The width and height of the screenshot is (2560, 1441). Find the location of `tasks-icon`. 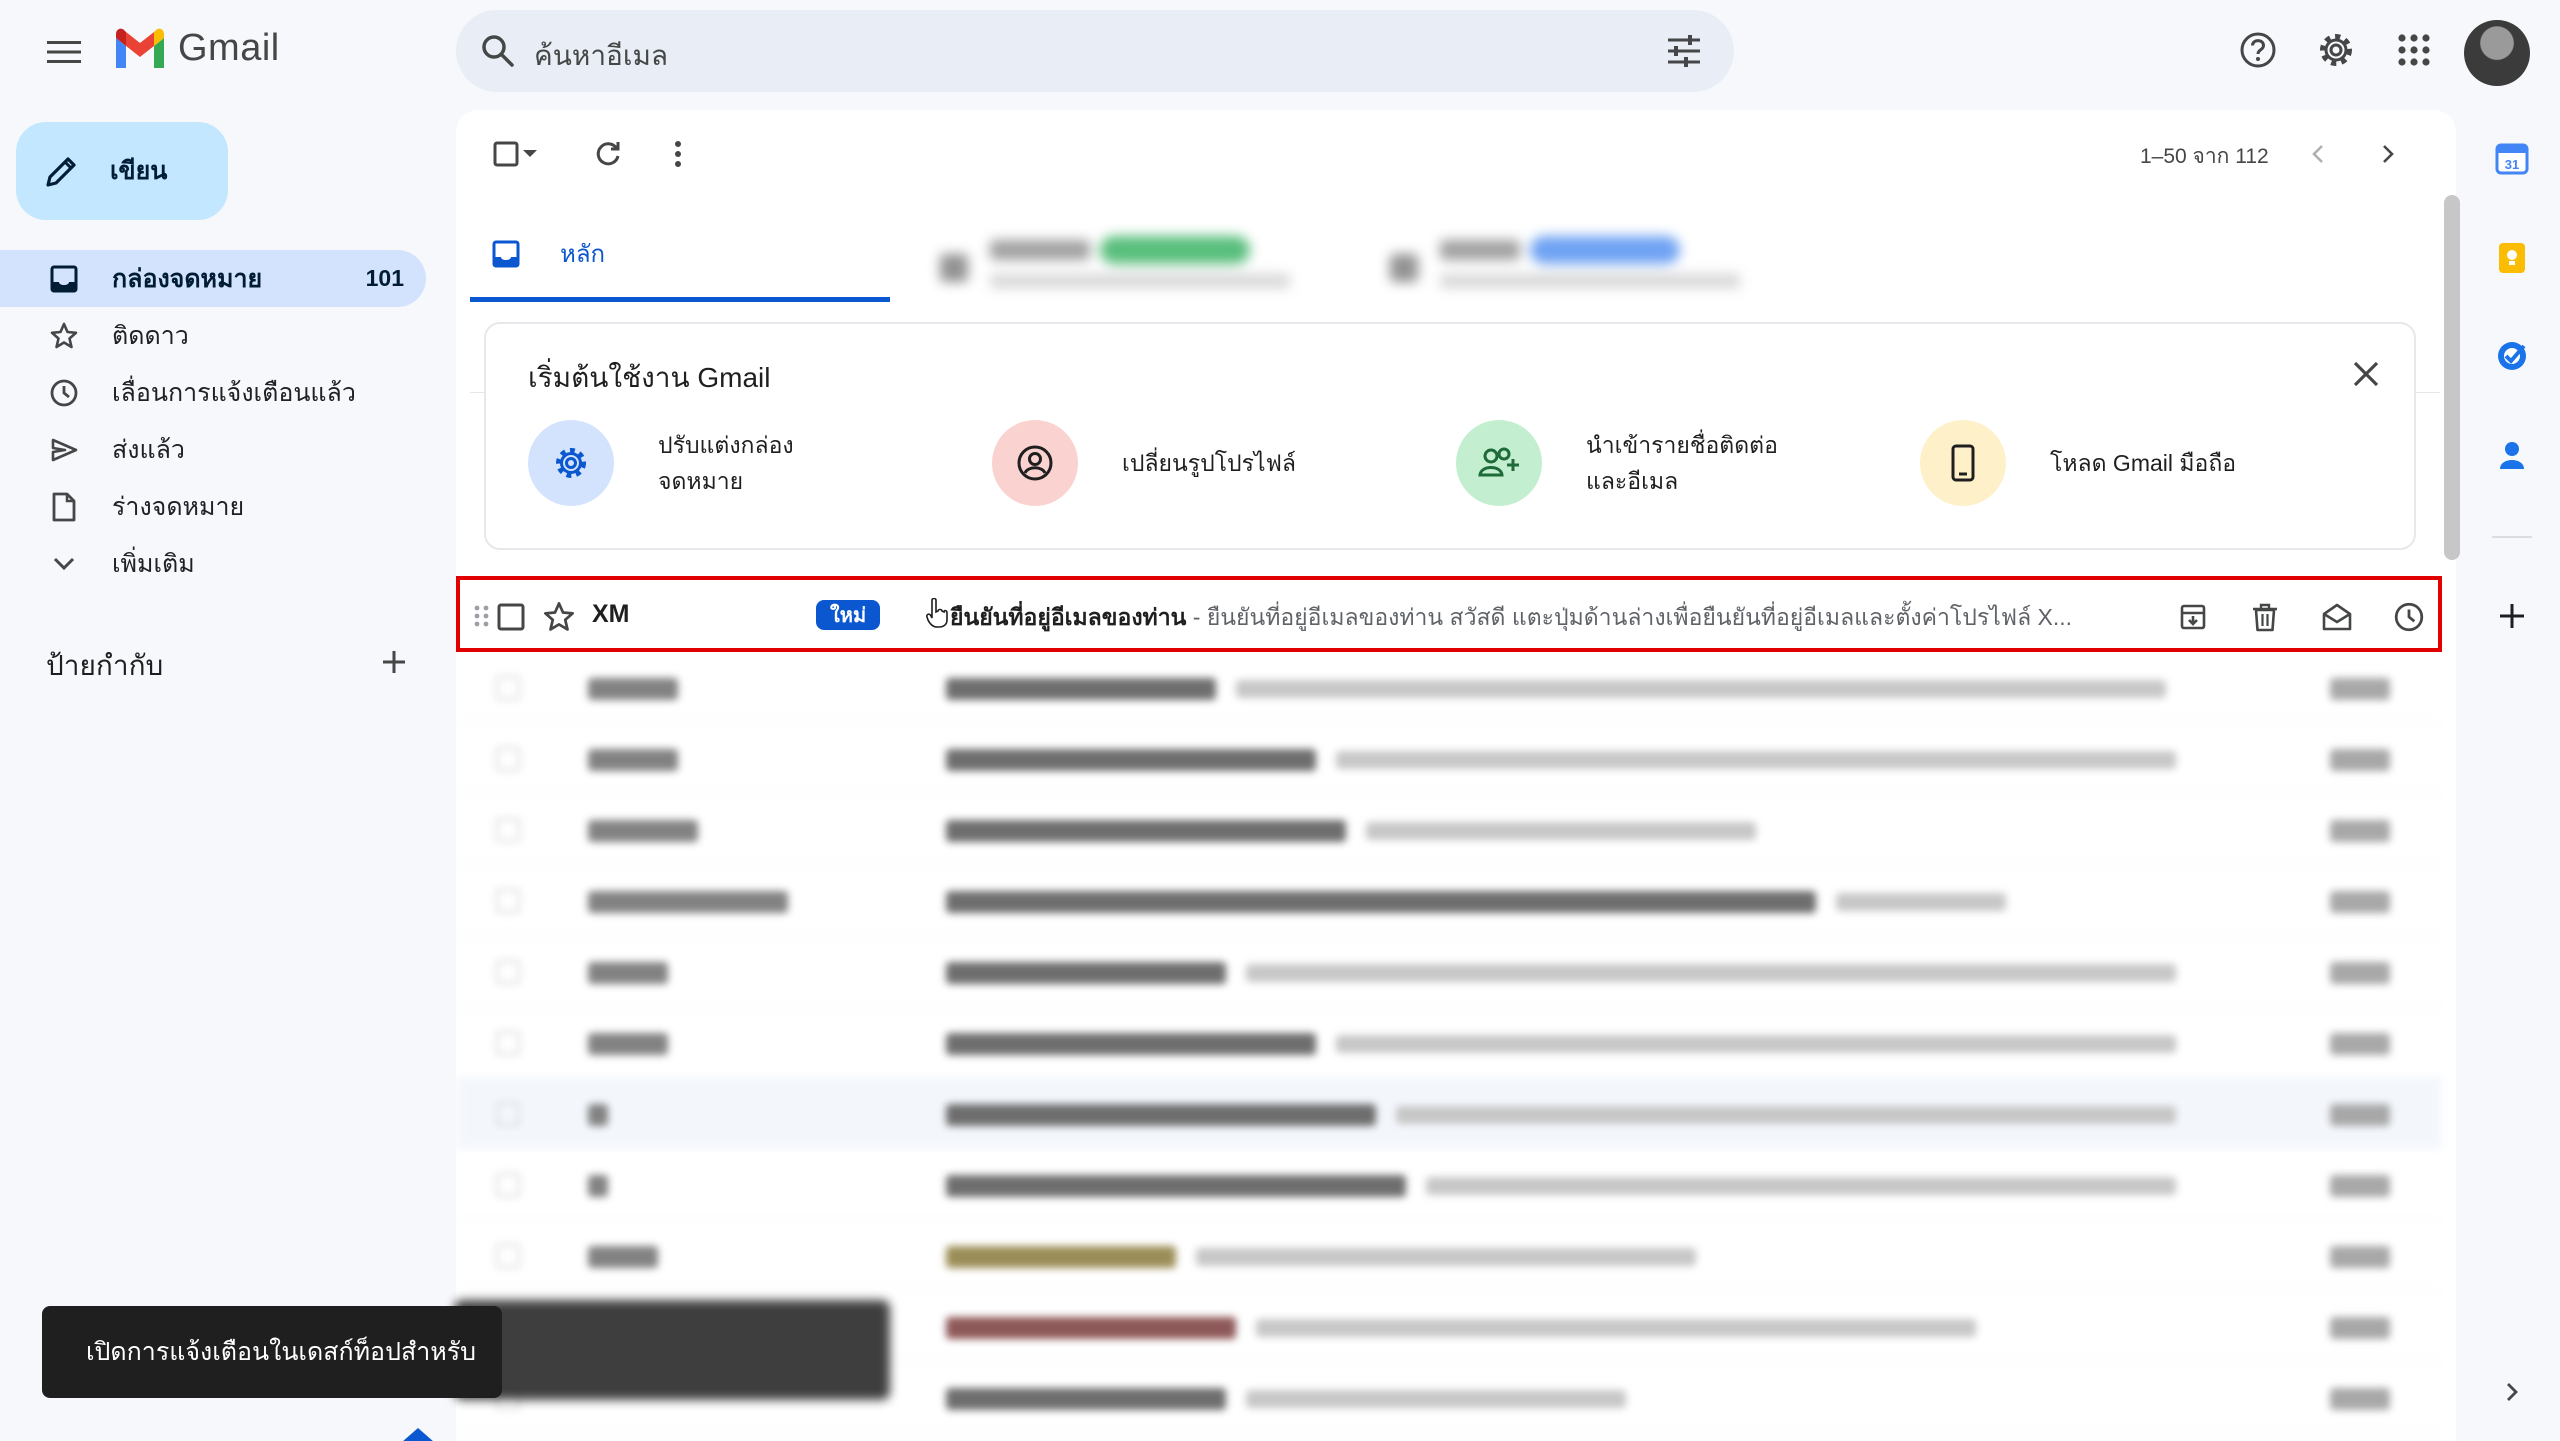

tasks-icon is located at coordinates (2512, 356).